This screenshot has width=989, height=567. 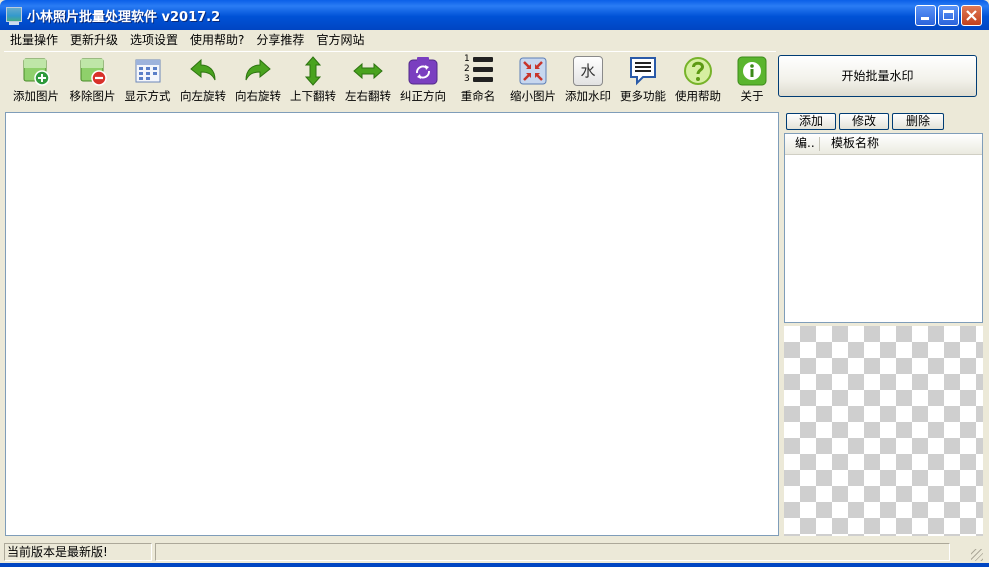 I want to click on menu-share: 分享推荐, so click(x=280, y=40).